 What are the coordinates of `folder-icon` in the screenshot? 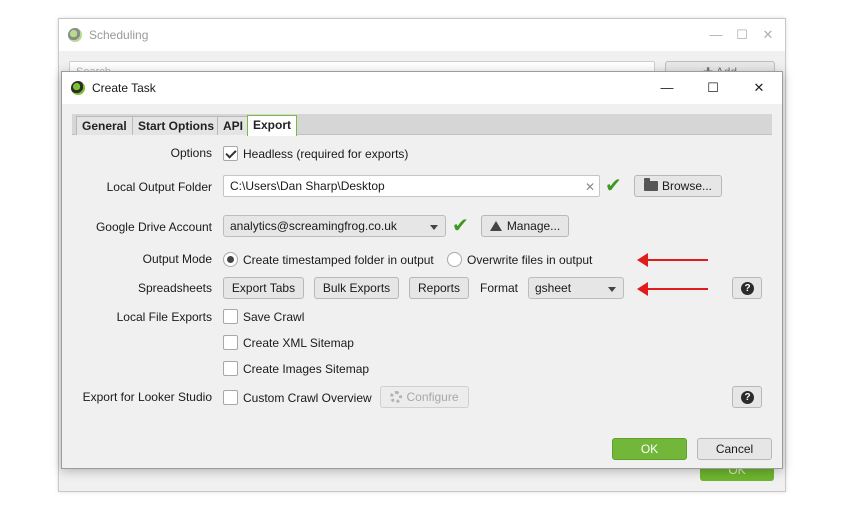 It's located at (650, 184).